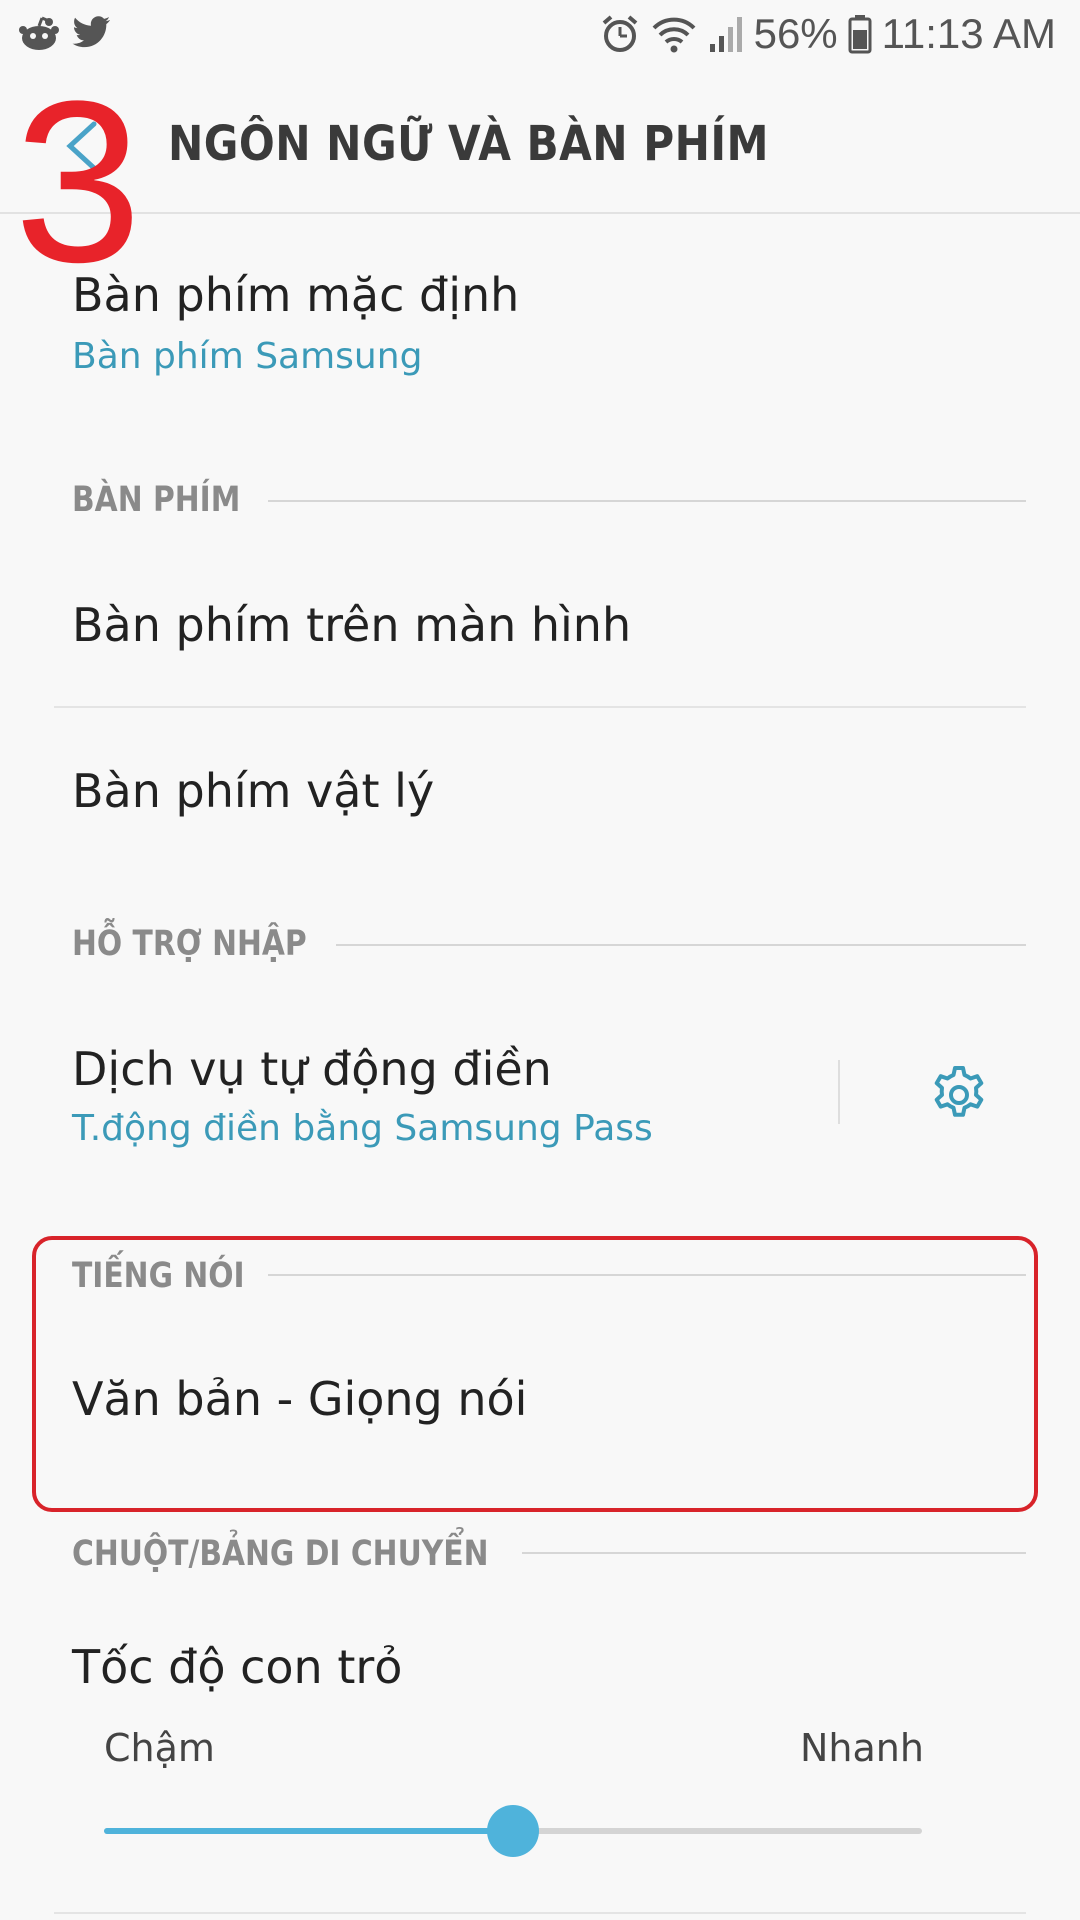  What do you see at coordinates (158, 1276) in the screenshot?
I see `section-header-speech: TIẾNG NÓI` at bounding box center [158, 1276].